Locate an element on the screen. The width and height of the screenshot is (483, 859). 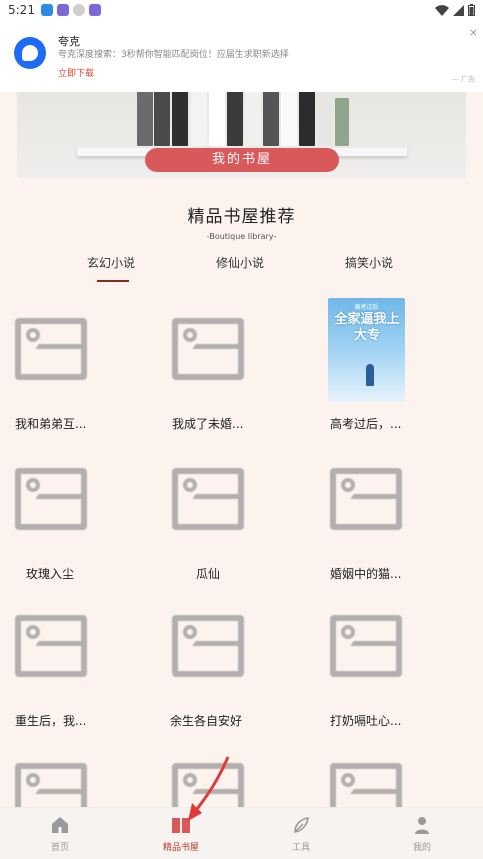
section-title: 精品书屋推荐 is located at coordinates (241, 217).